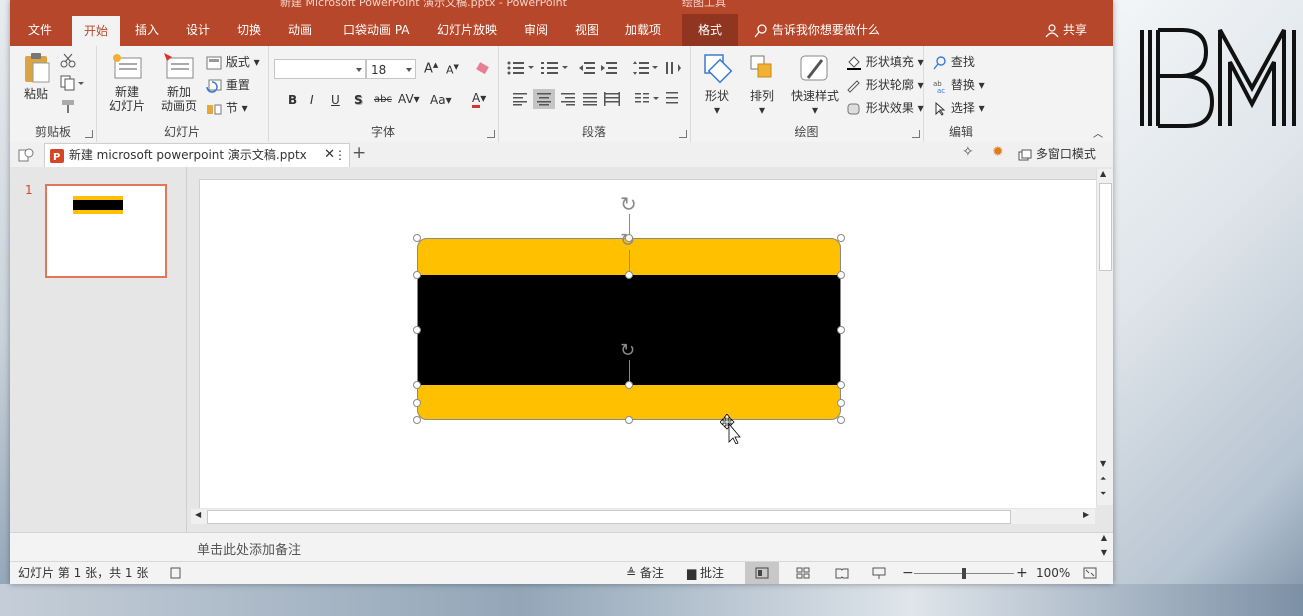 Image resolution: width=1303 pixels, height=616 pixels. What do you see at coordinates (879, 573) in the screenshot?
I see `slideshow-icon` at bounding box center [879, 573].